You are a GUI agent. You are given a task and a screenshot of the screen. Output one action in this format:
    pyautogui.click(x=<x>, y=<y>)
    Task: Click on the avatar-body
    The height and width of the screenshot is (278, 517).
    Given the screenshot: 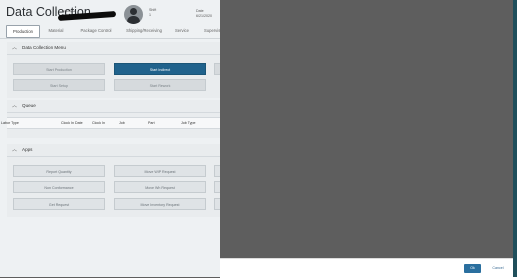 What is the action you would take?
    pyautogui.click(x=133, y=20)
    